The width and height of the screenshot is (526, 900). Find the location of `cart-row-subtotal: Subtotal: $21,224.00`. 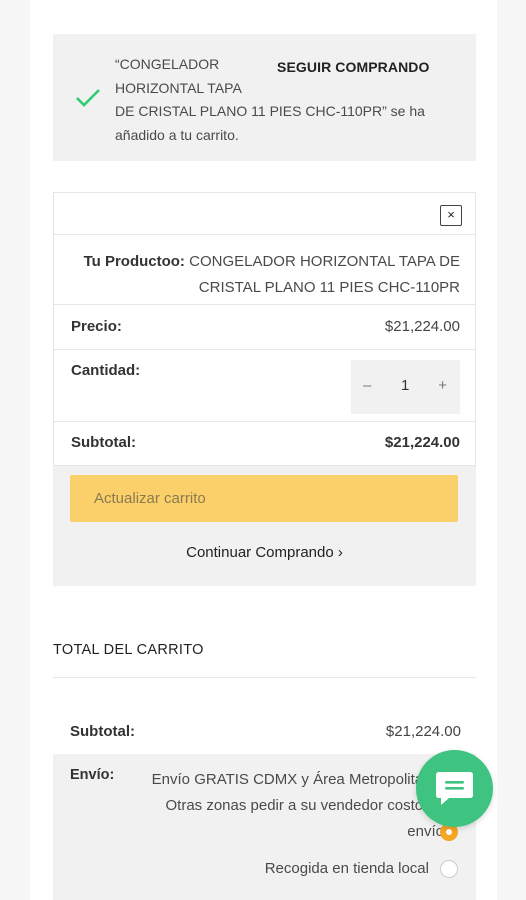

cart-row-subtotal: Subtotal: $21,224.00 is located at coordinates (264, 444).